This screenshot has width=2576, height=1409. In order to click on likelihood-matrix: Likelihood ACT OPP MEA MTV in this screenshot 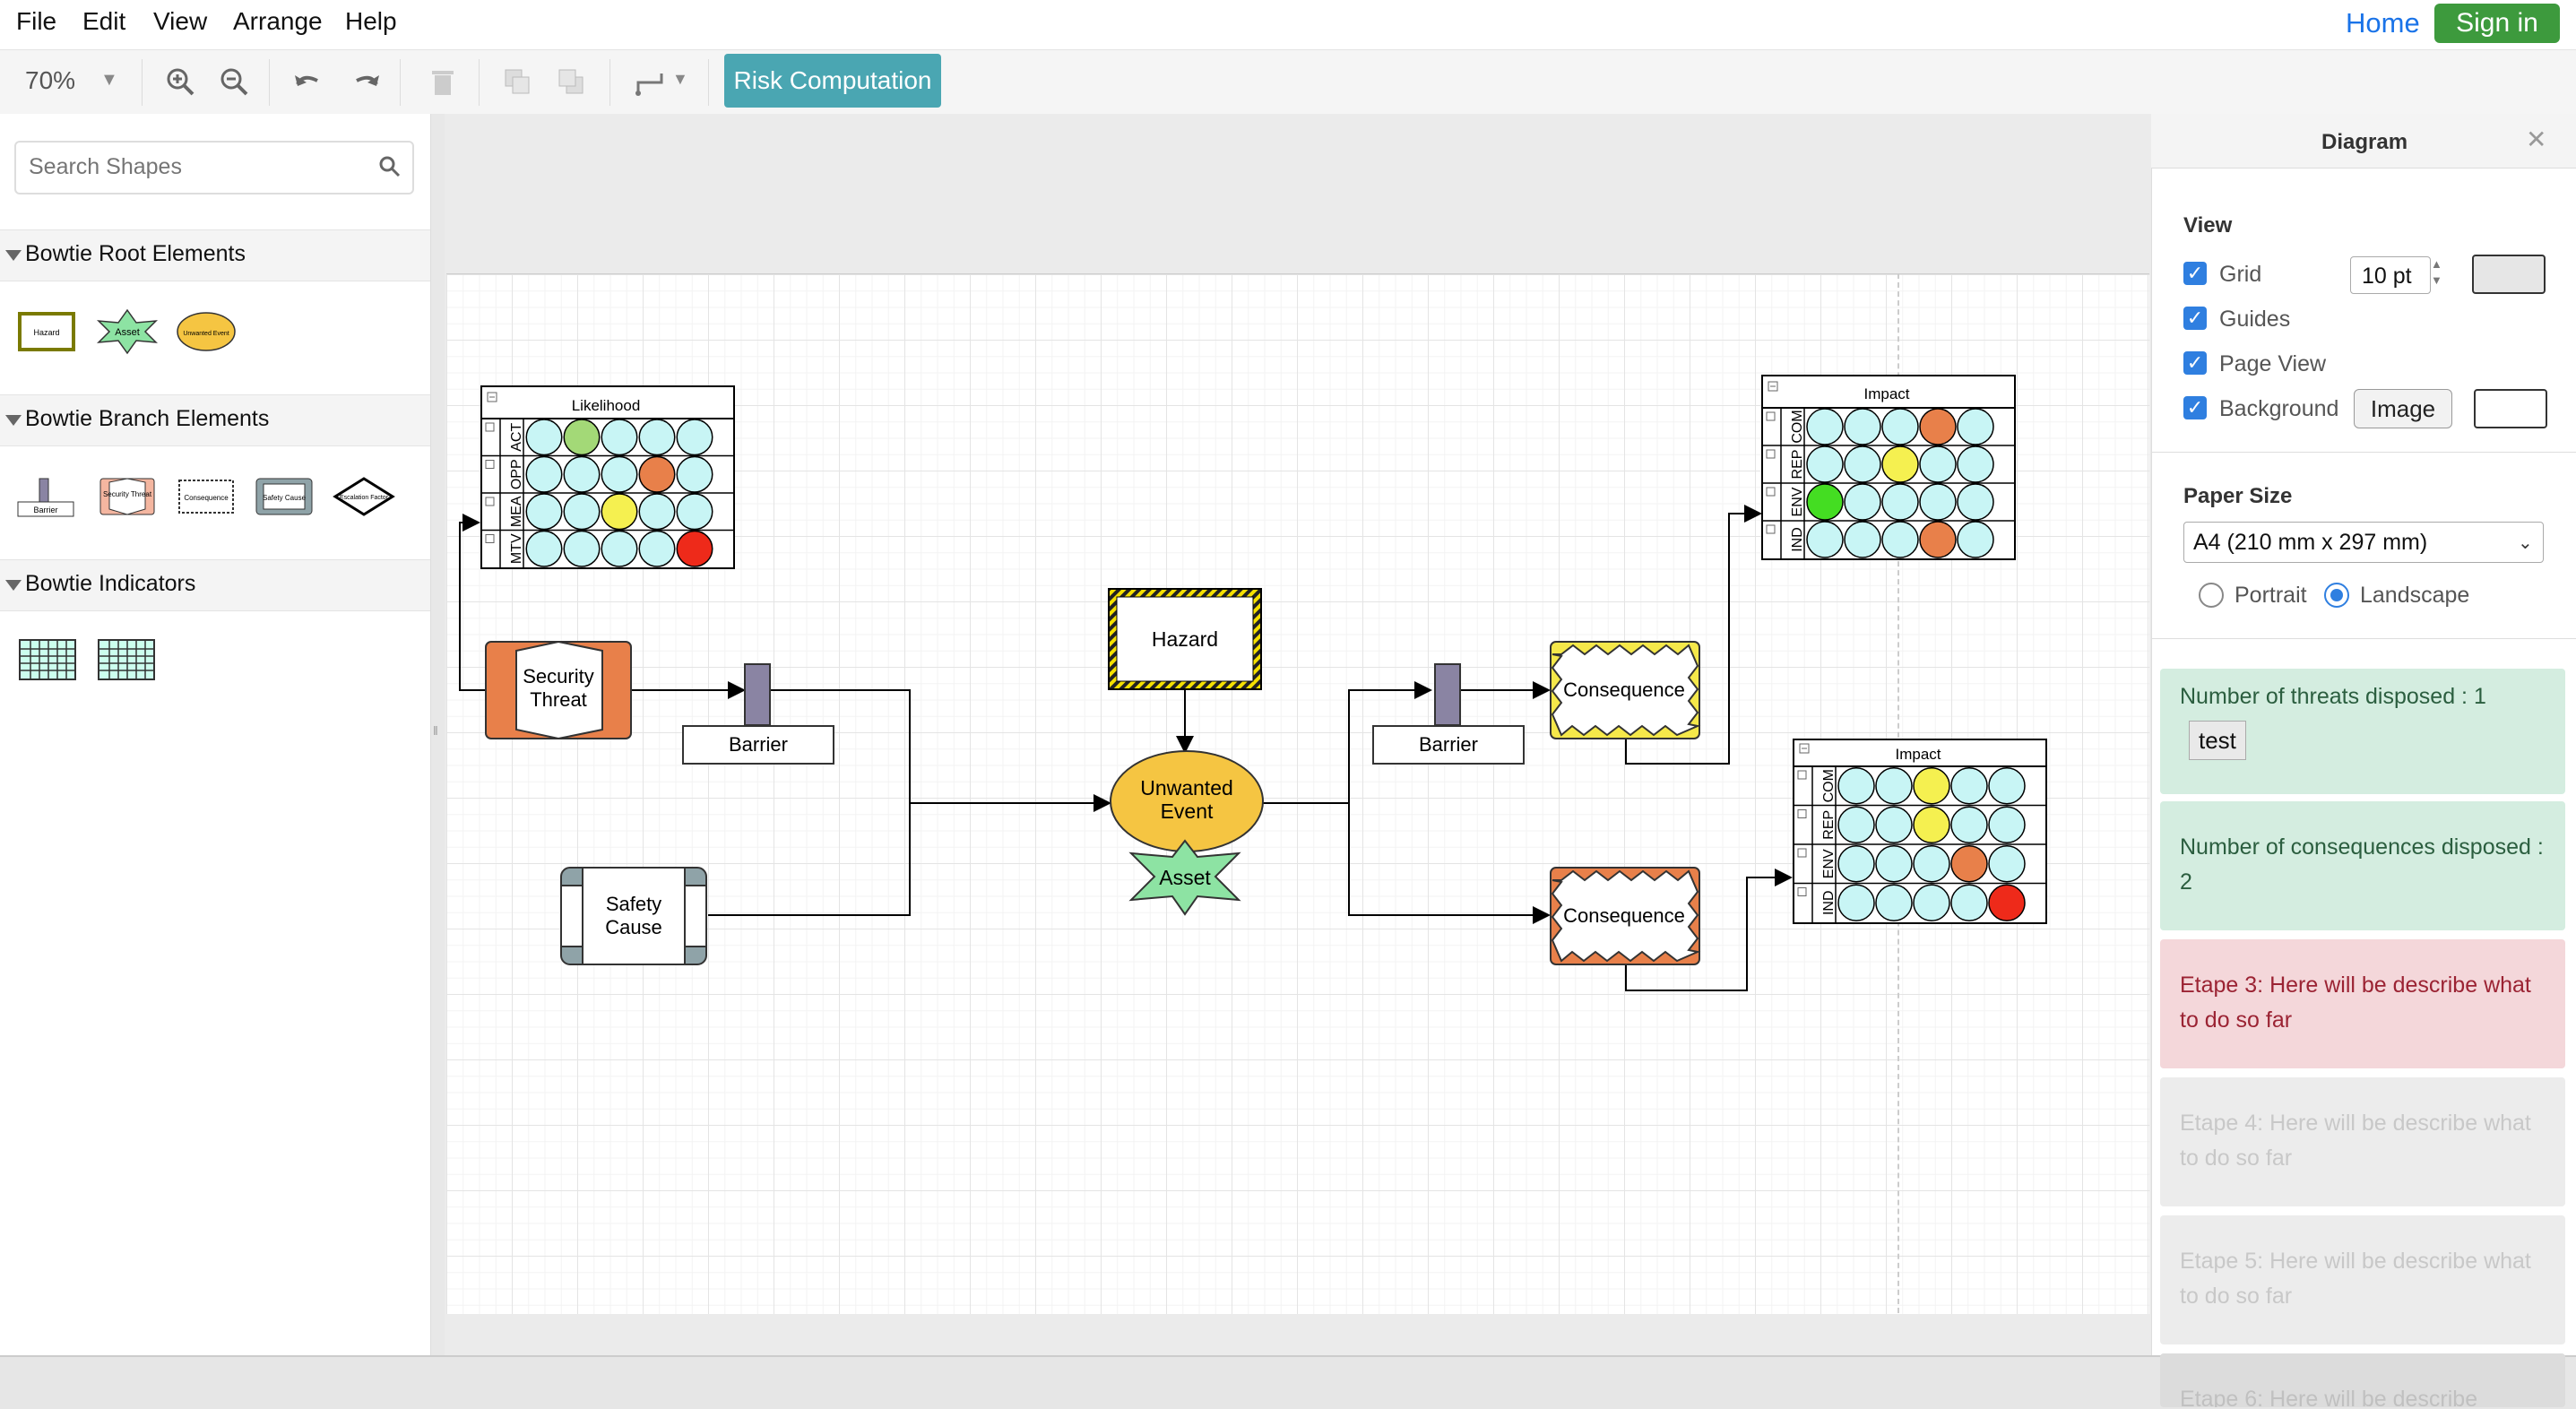, I will do `click(608, 477)`.